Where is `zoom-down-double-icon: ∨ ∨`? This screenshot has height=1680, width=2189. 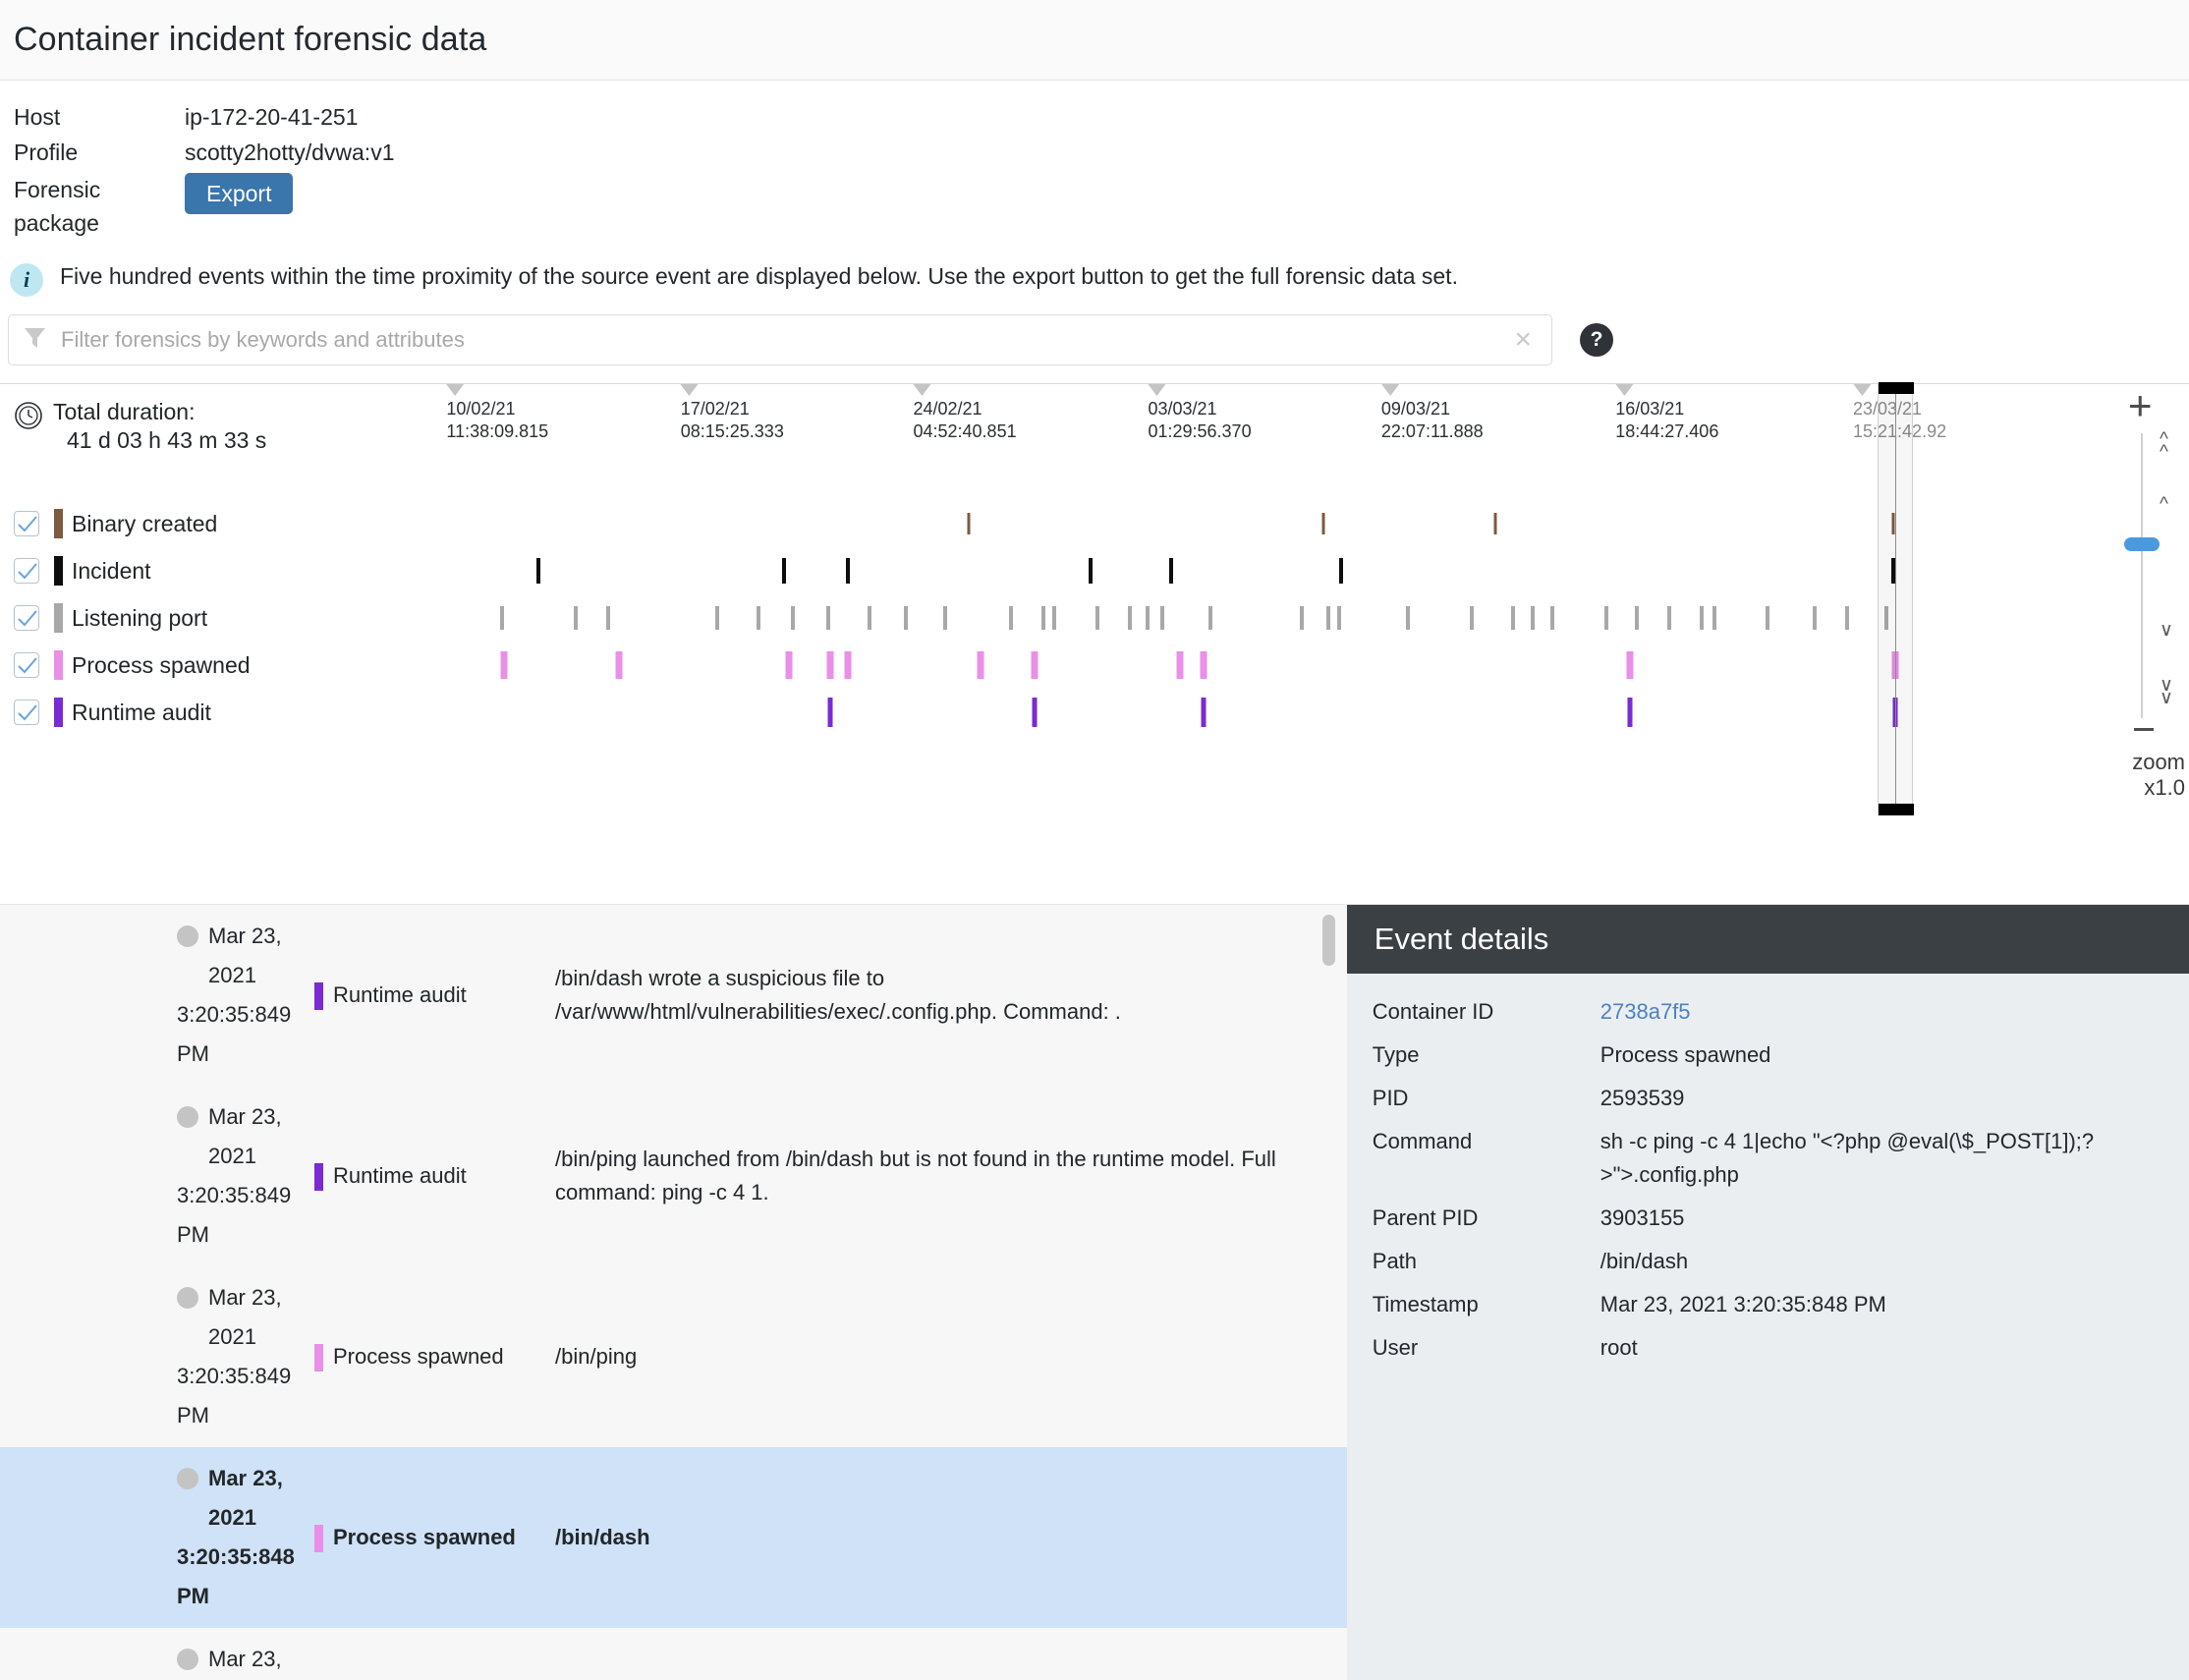 zoom-down-double-icon: ∨ ∨ is located at coordinates (2166, 691).